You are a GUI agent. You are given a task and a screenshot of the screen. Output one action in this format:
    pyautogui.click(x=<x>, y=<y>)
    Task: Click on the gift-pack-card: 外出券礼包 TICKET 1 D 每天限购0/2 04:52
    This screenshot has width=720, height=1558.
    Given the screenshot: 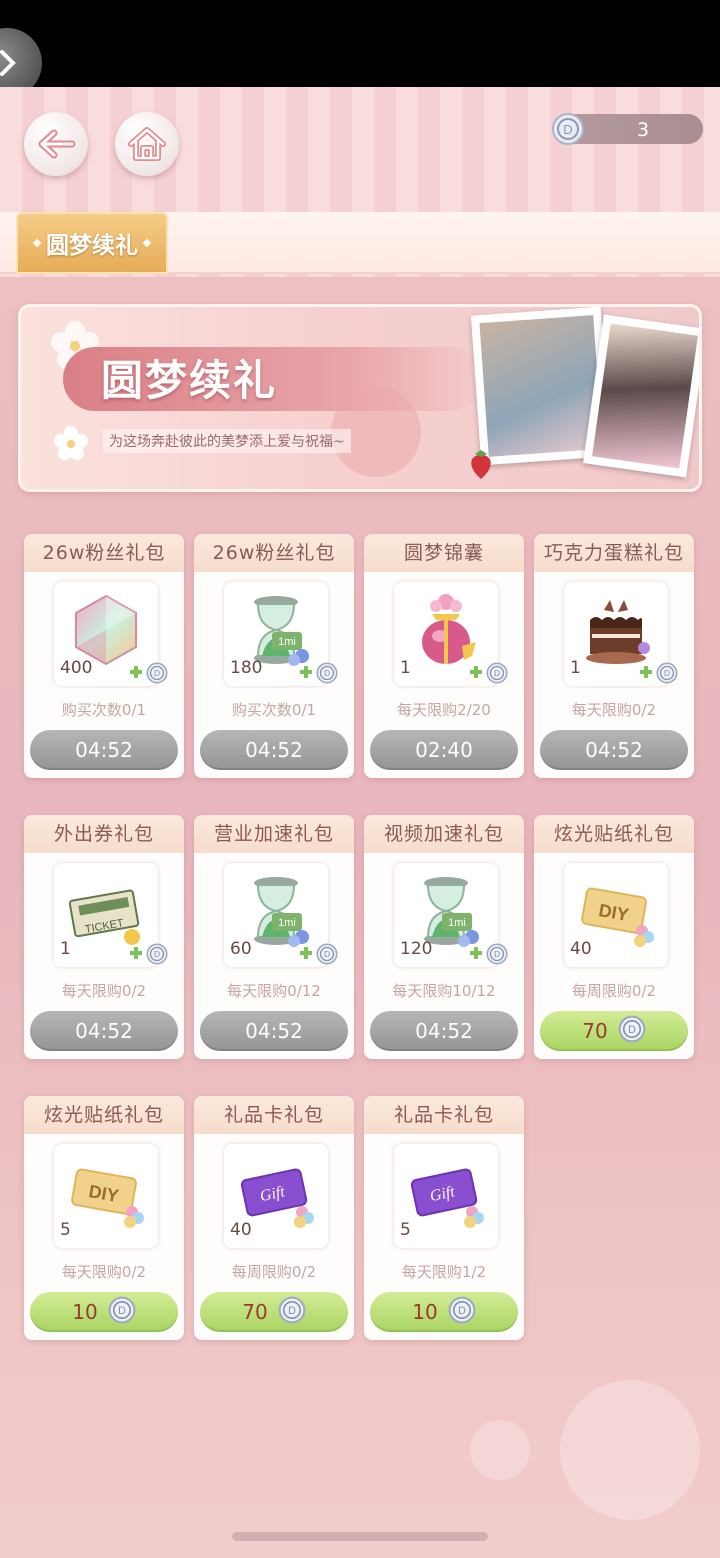 What is the action you would take?
    pyautogui.click(x=104, y=937)
    